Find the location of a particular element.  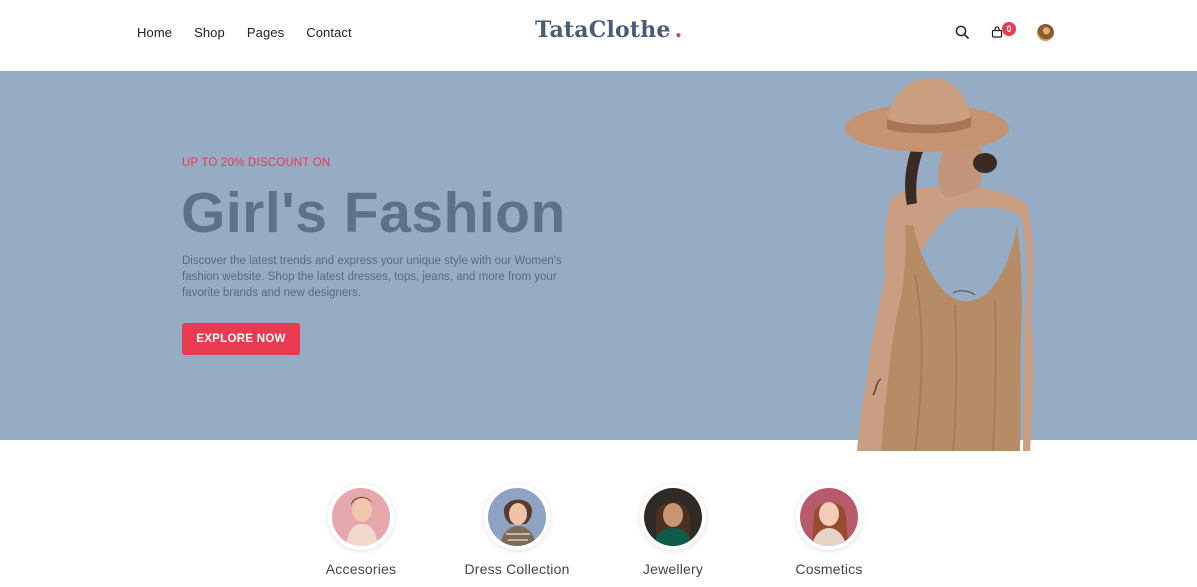

logo-text: TataClothe is located at coordinates (603, 30).